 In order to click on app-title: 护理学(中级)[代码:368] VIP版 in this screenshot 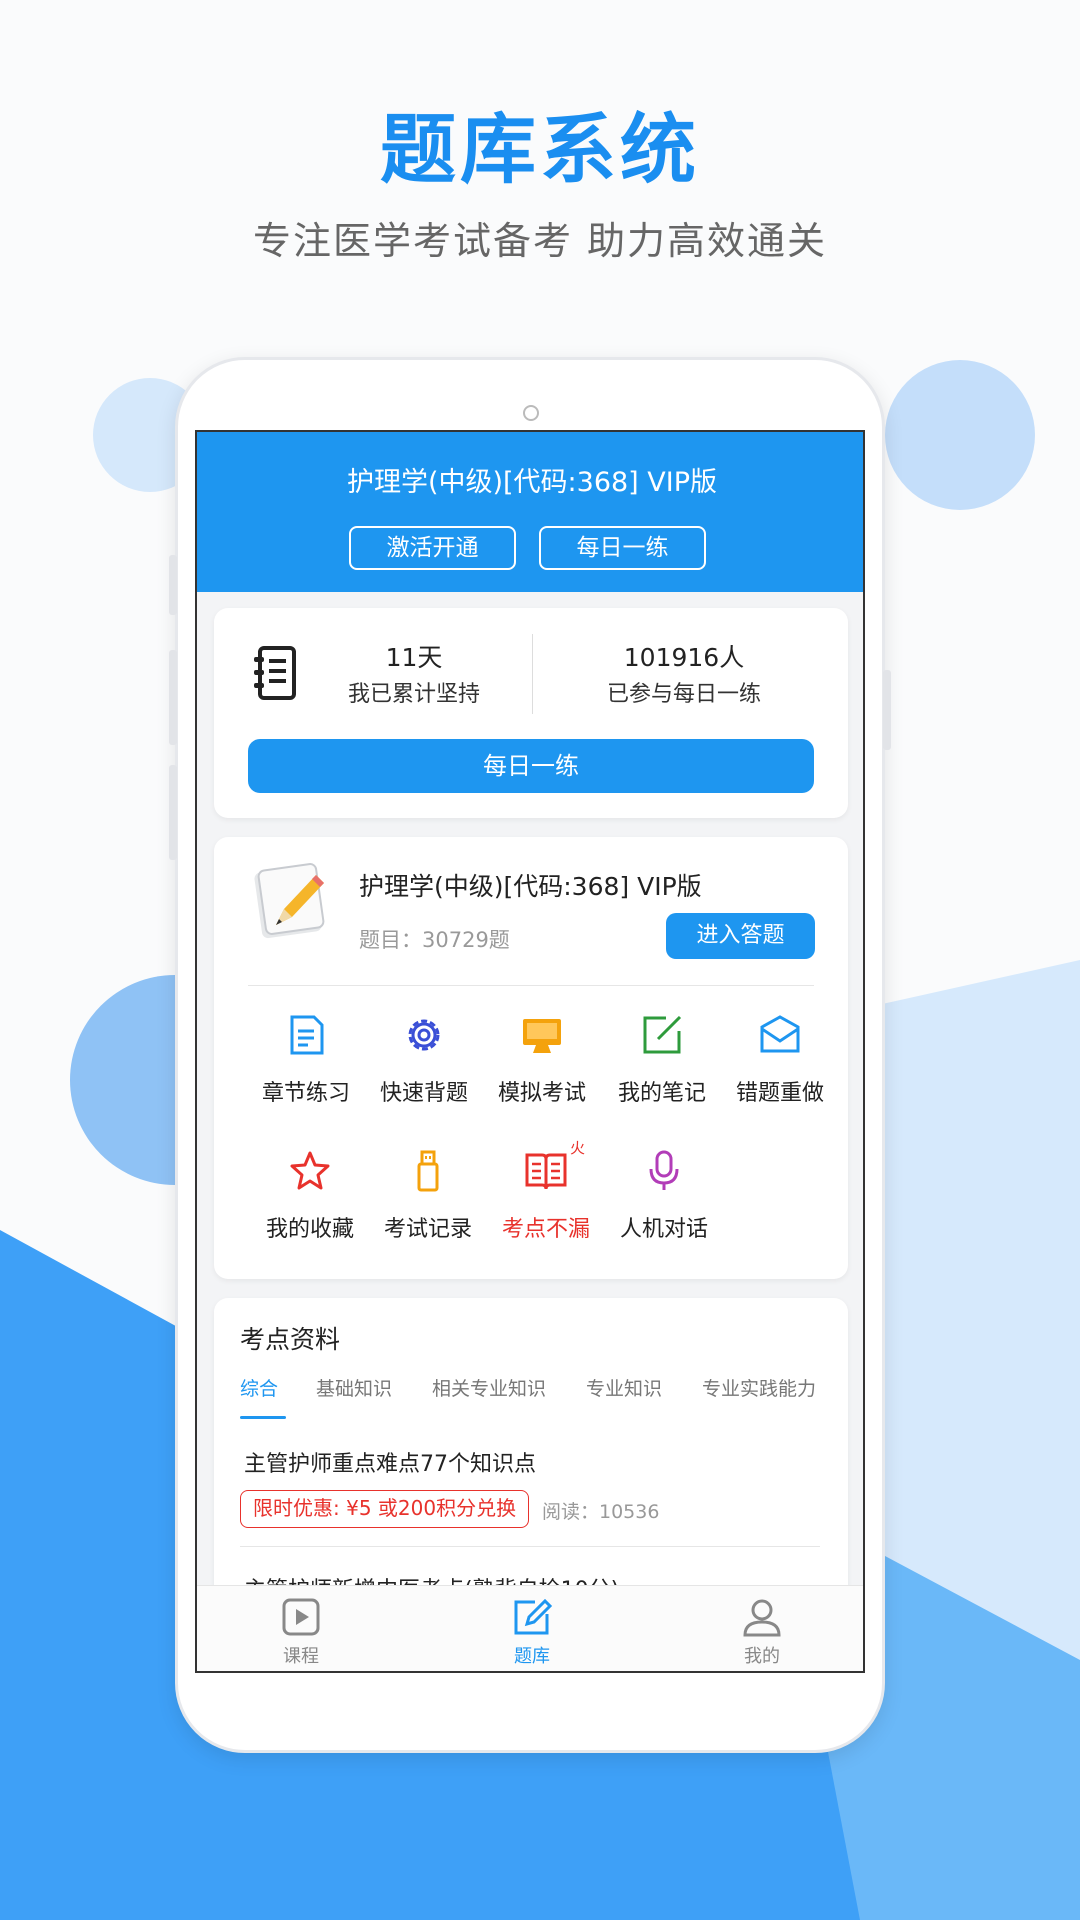, I will do `click(532, 482)`.